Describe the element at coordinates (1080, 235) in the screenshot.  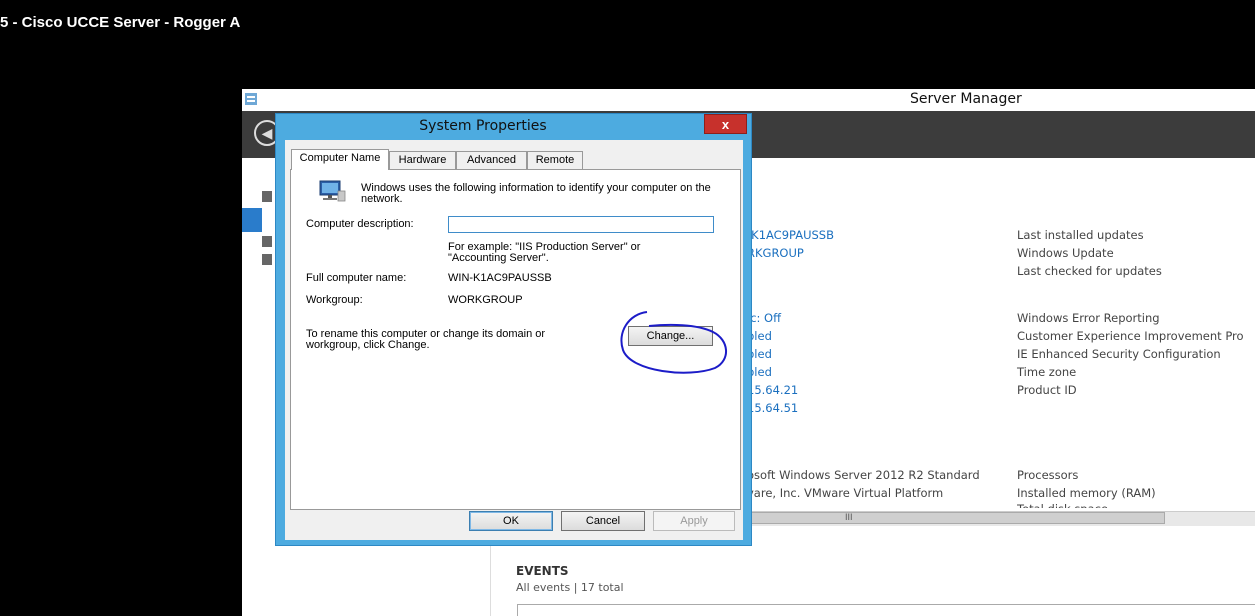
I see `last-installed-updates-label: Last installed updates` at that location.